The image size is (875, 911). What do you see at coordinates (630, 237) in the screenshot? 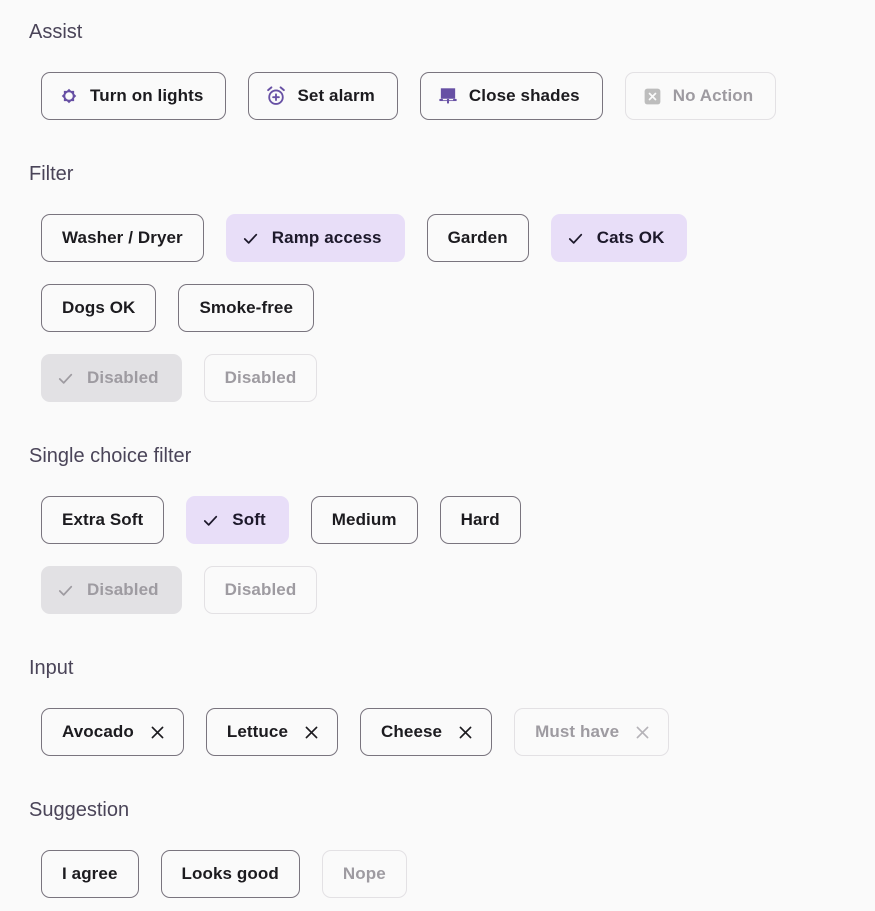
I see `filter-chip-label: Cats OK` at bounding box center [630, 237].